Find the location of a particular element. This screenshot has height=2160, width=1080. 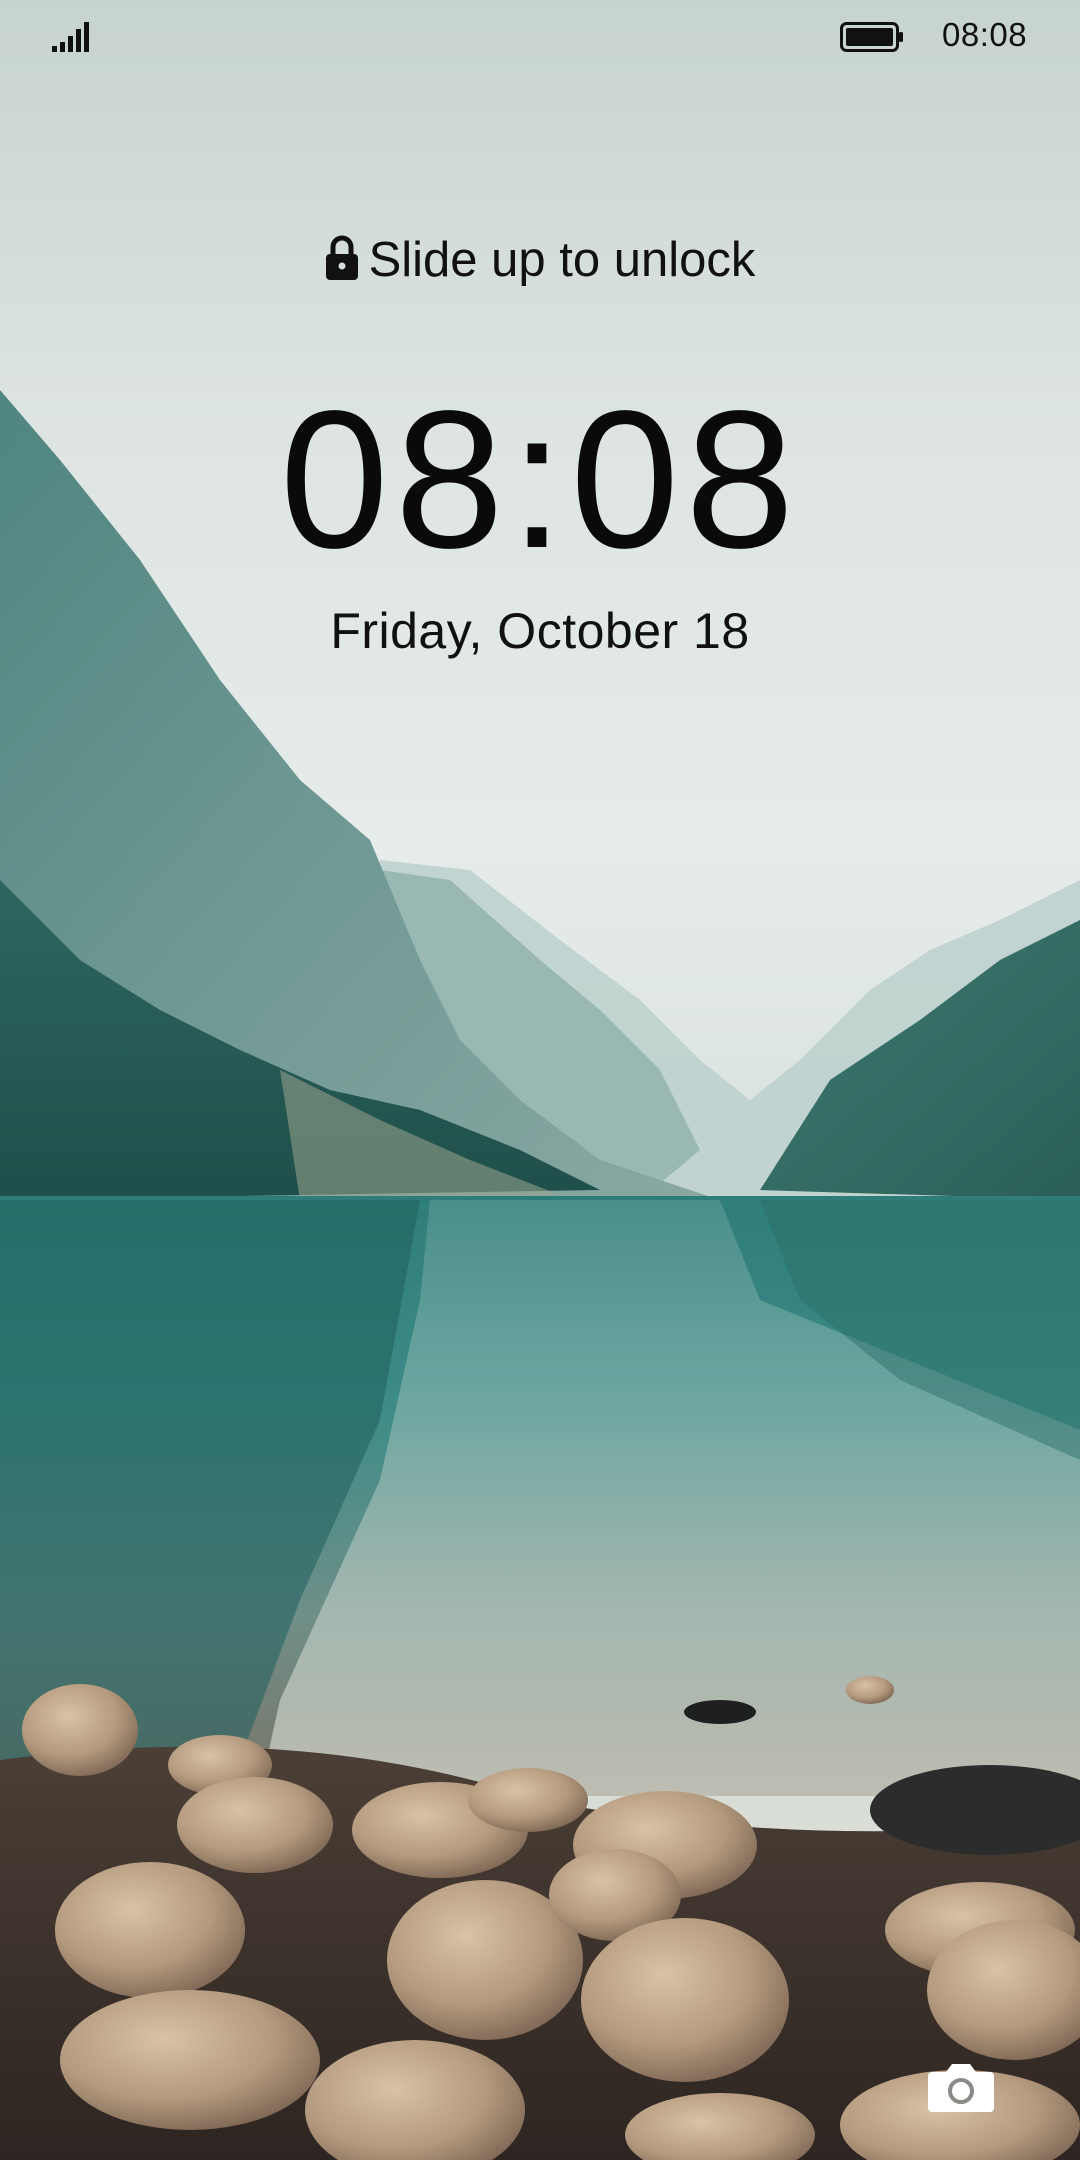

signal-bars-icon is located at coordinates (70, 37).